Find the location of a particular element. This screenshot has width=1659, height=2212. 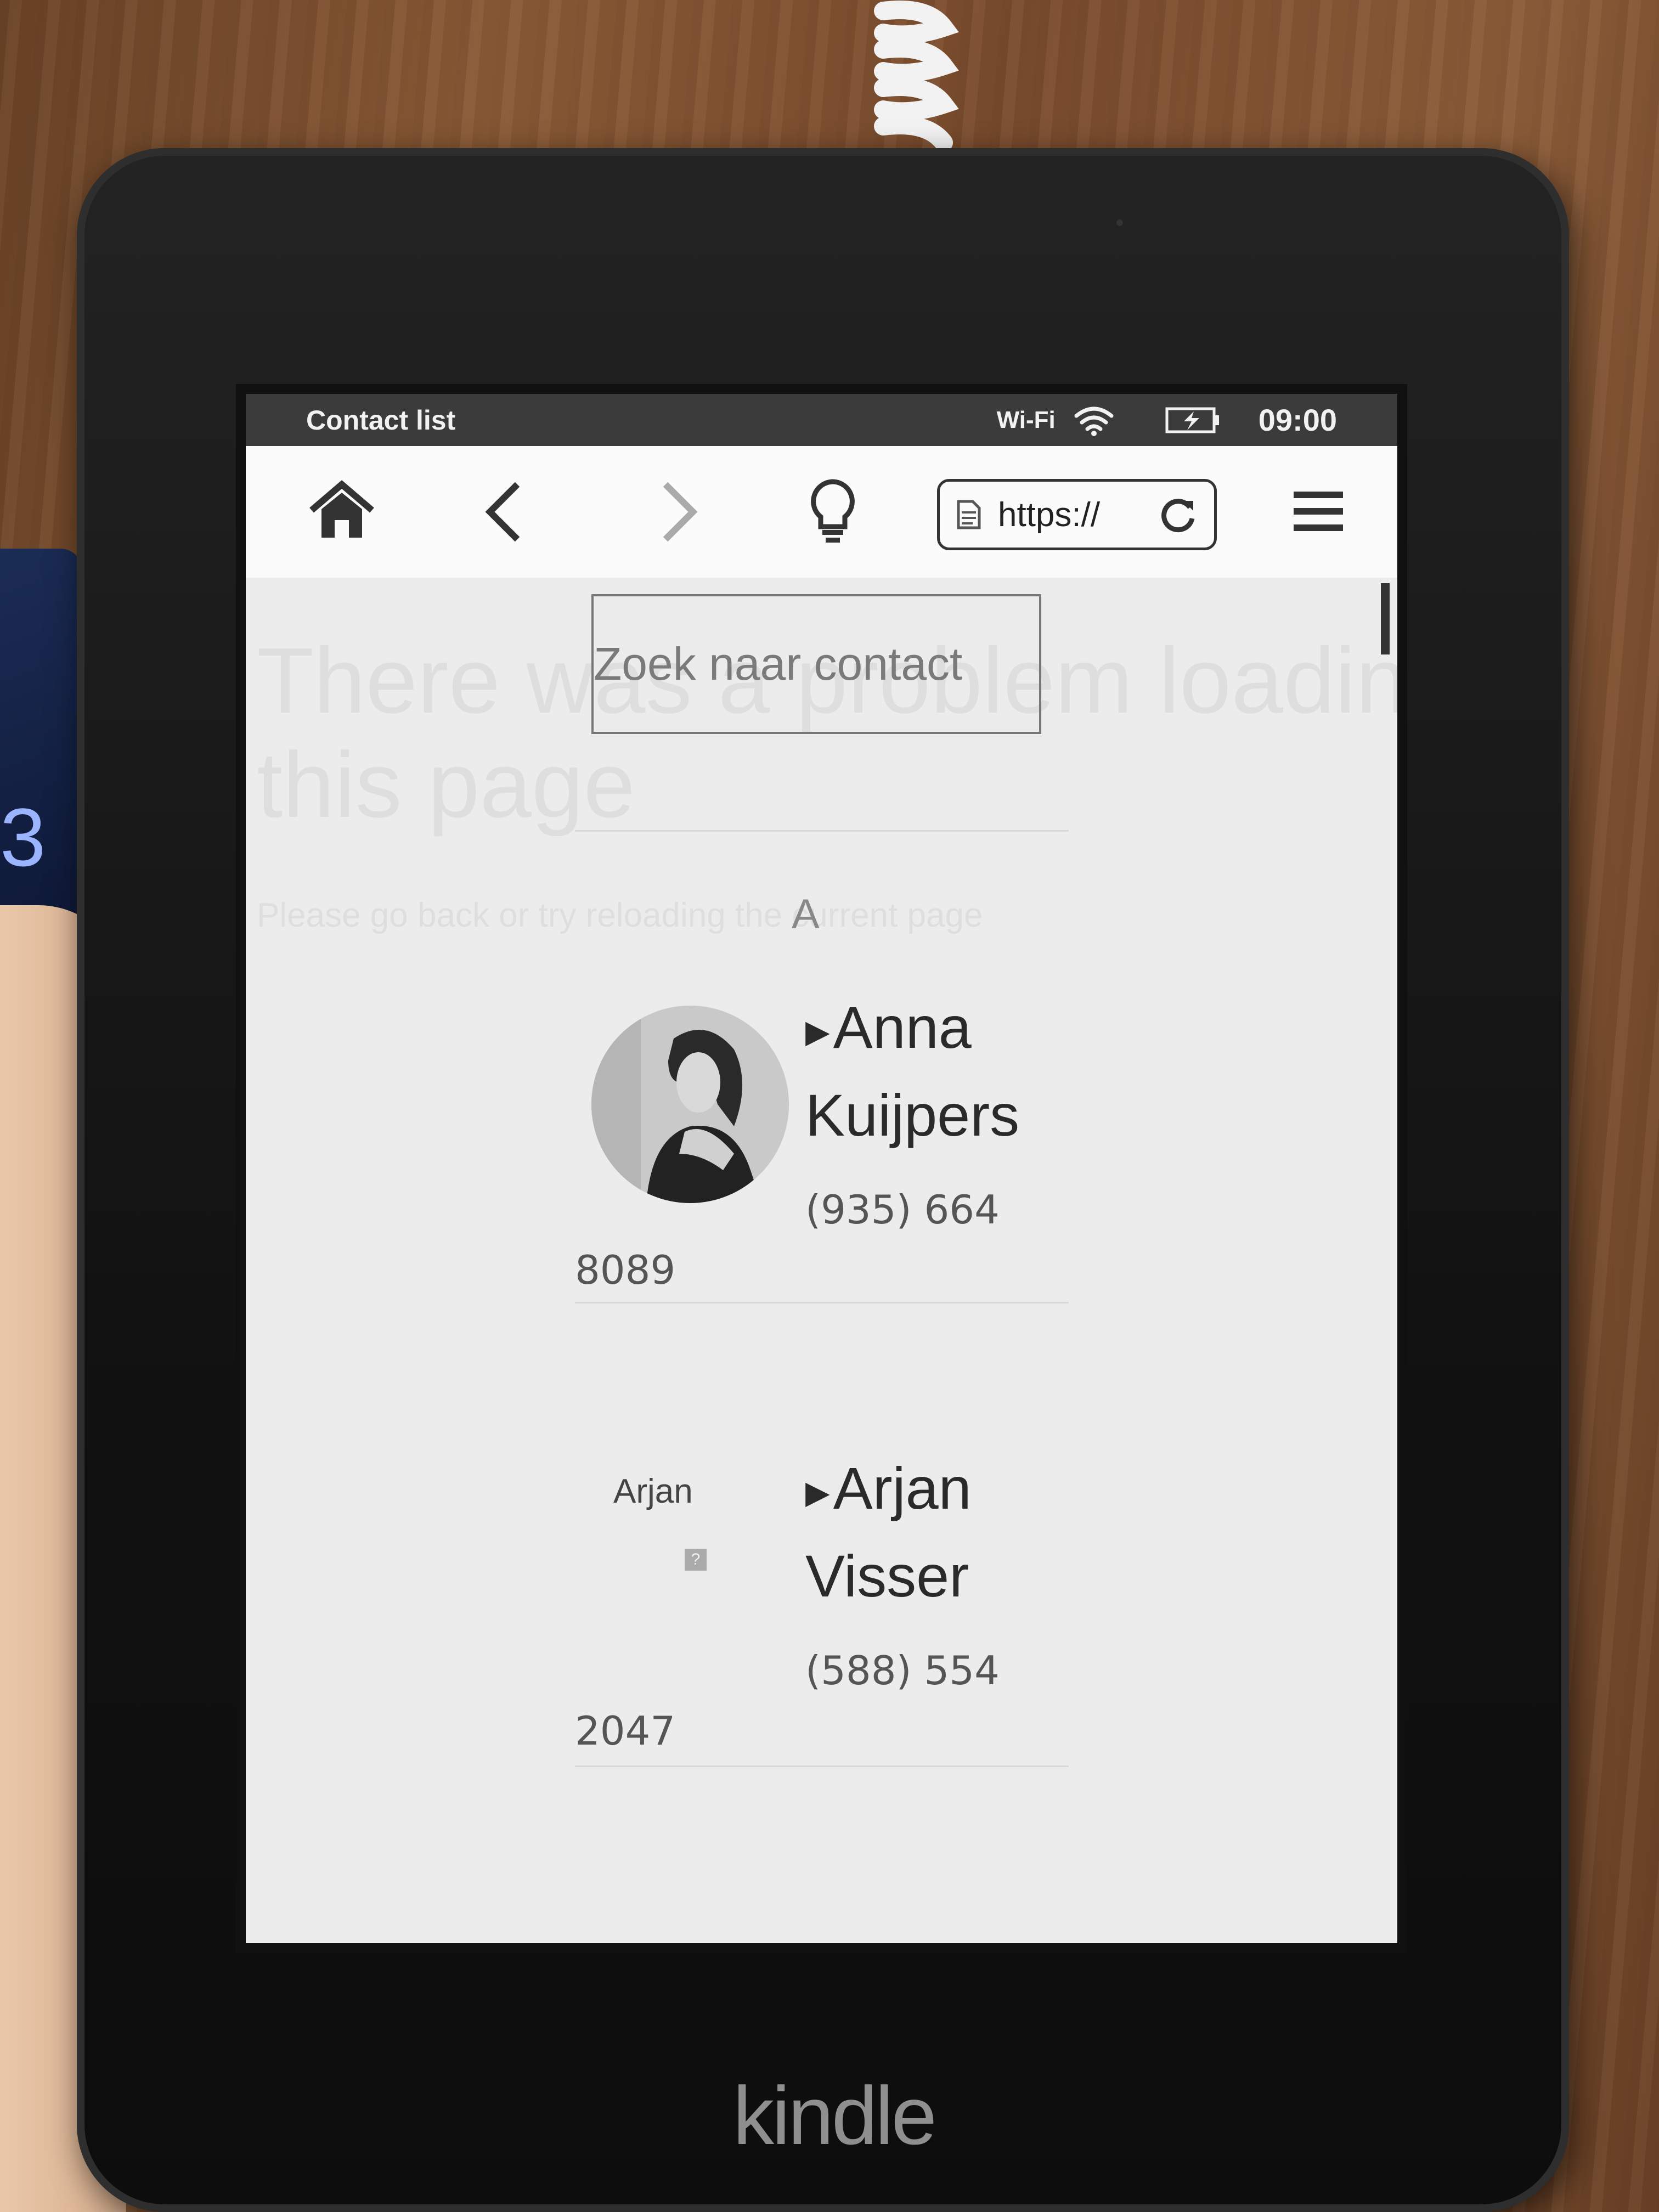

lightbulb-icon is located at coordinates (833, 511).